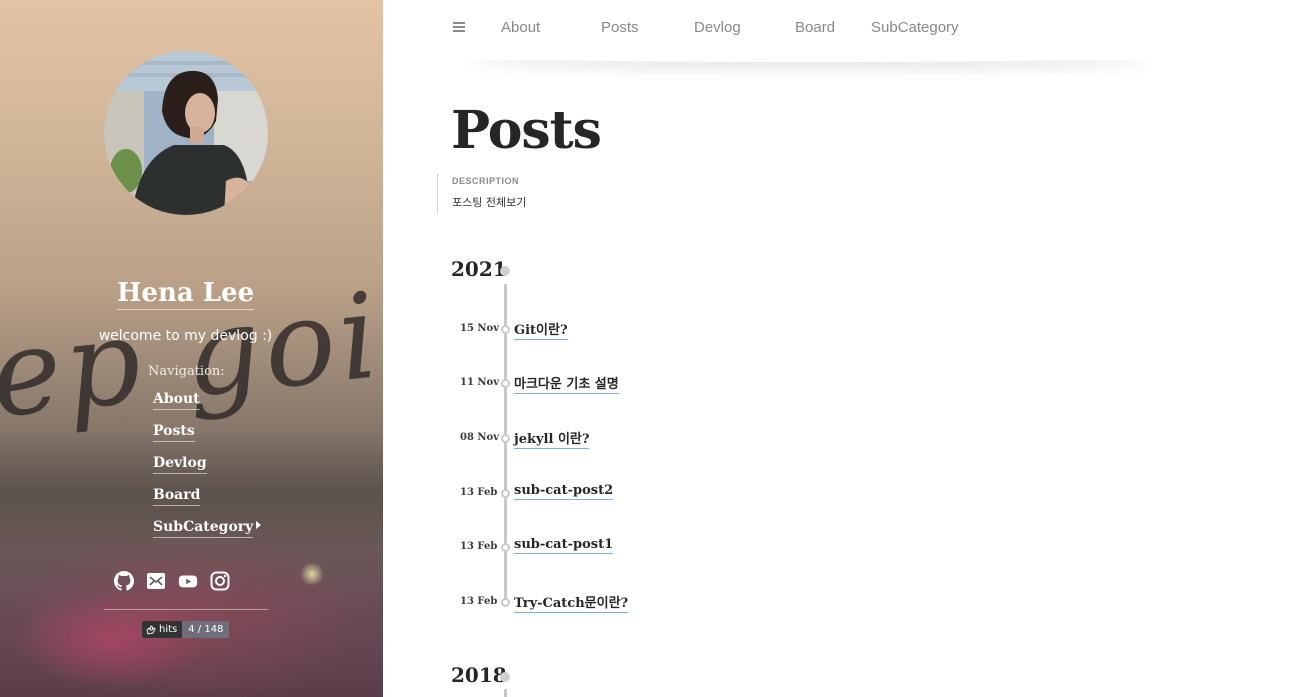 This screenshot has height=697, width=1304. I want to click on clap-icon, so click(151, 629).